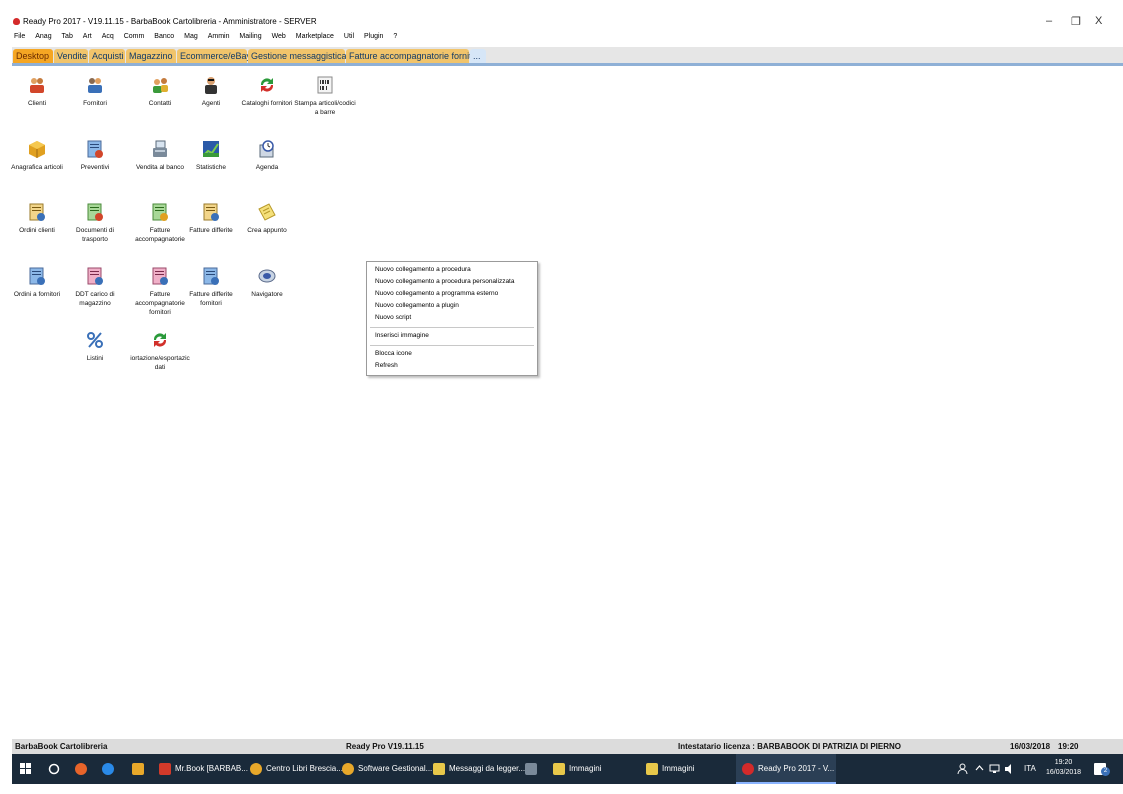 The width and height of the screenshot is (1123, 794). Describe the element at coordinates (1063, 771) in the screenshot. I see `taskbar-clock: 19:20 16/03/2018` at that location.